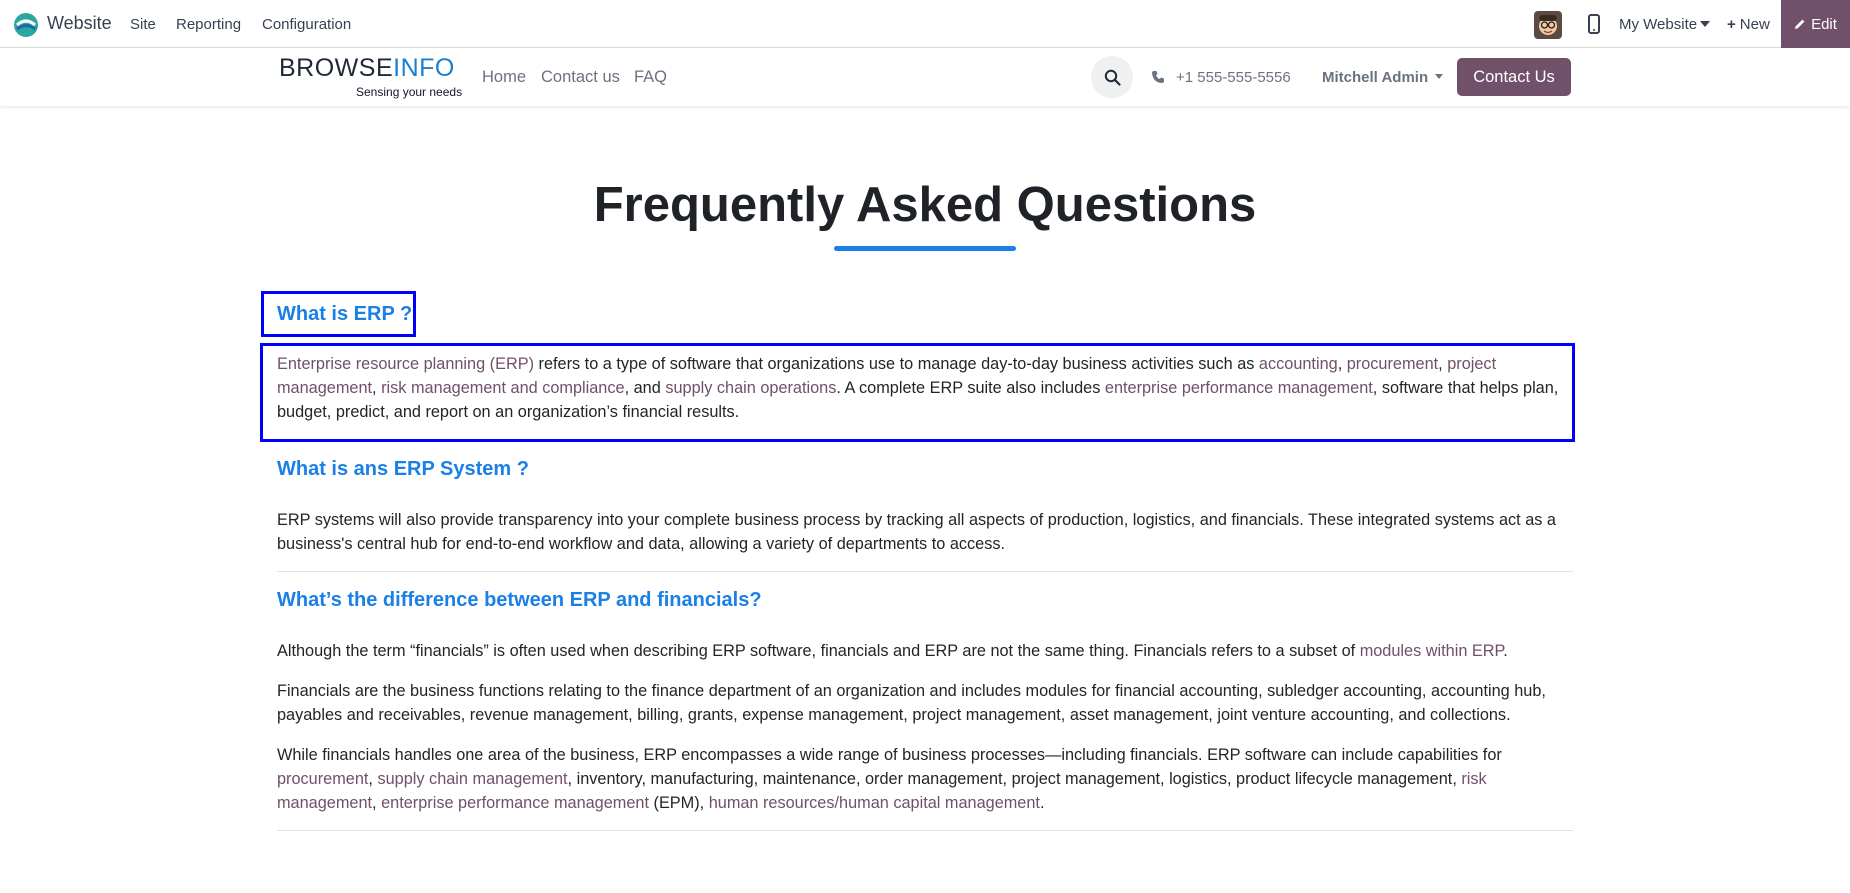 This screenshot has width=1850, height=893. What do you see at coordinates (336, 68) in the screenshot?
I see `brand-part-browse: BROWSE` at bounding box center [336, 68].